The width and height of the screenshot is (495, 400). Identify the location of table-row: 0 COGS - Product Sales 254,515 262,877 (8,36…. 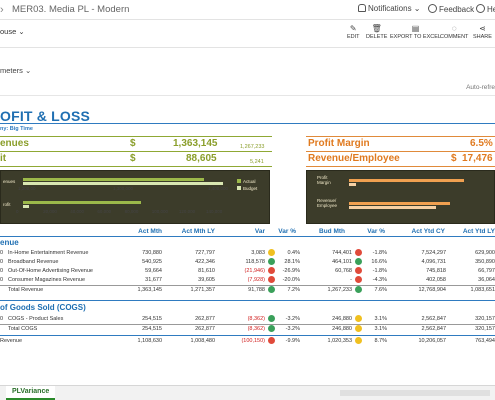
(247, 319).